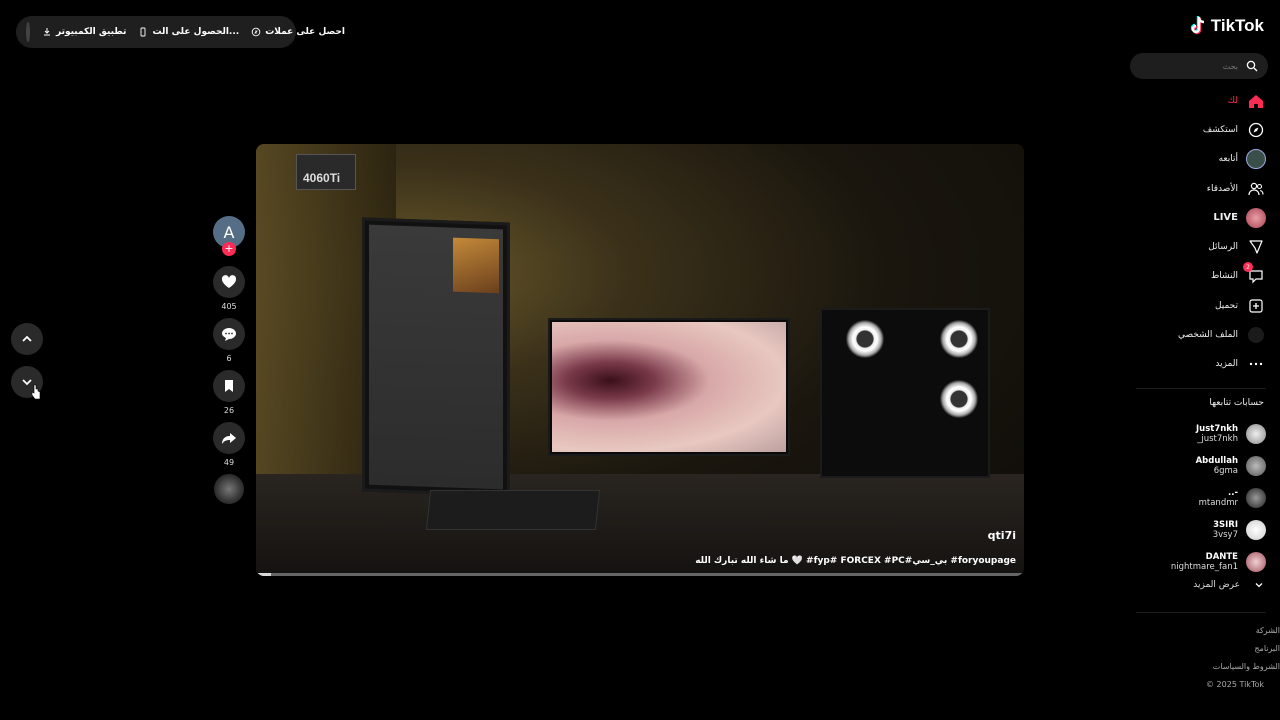 This screenshot has width=1280, height=720. Describe the element at coordinates (229, 306) in the screenshot. I see `like-count: 405` at that location.